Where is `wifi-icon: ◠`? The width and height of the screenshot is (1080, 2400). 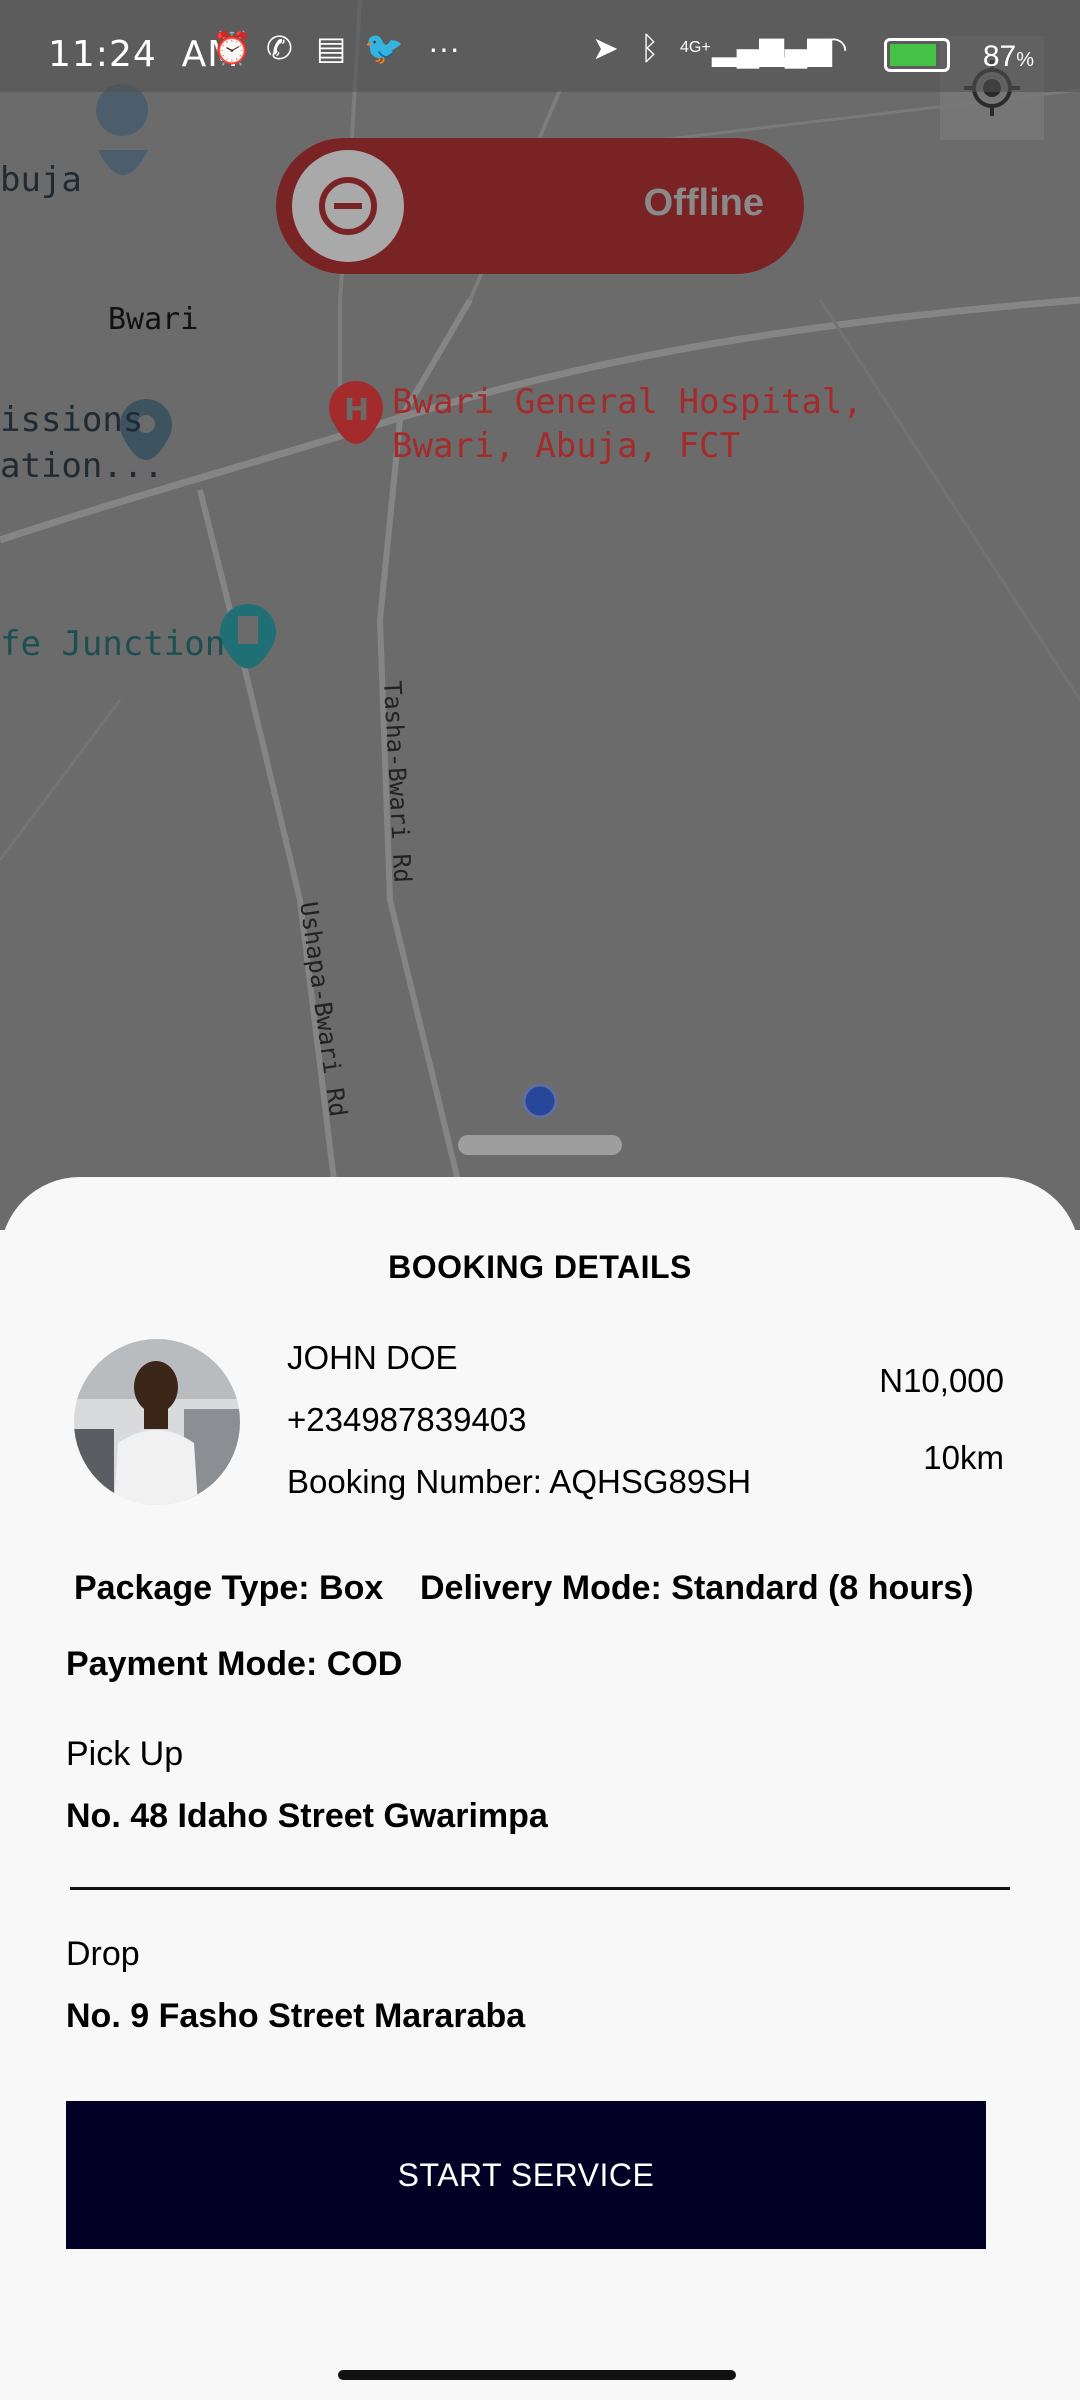 wifi-icon: ◠ is located at coordinates (834, 48).